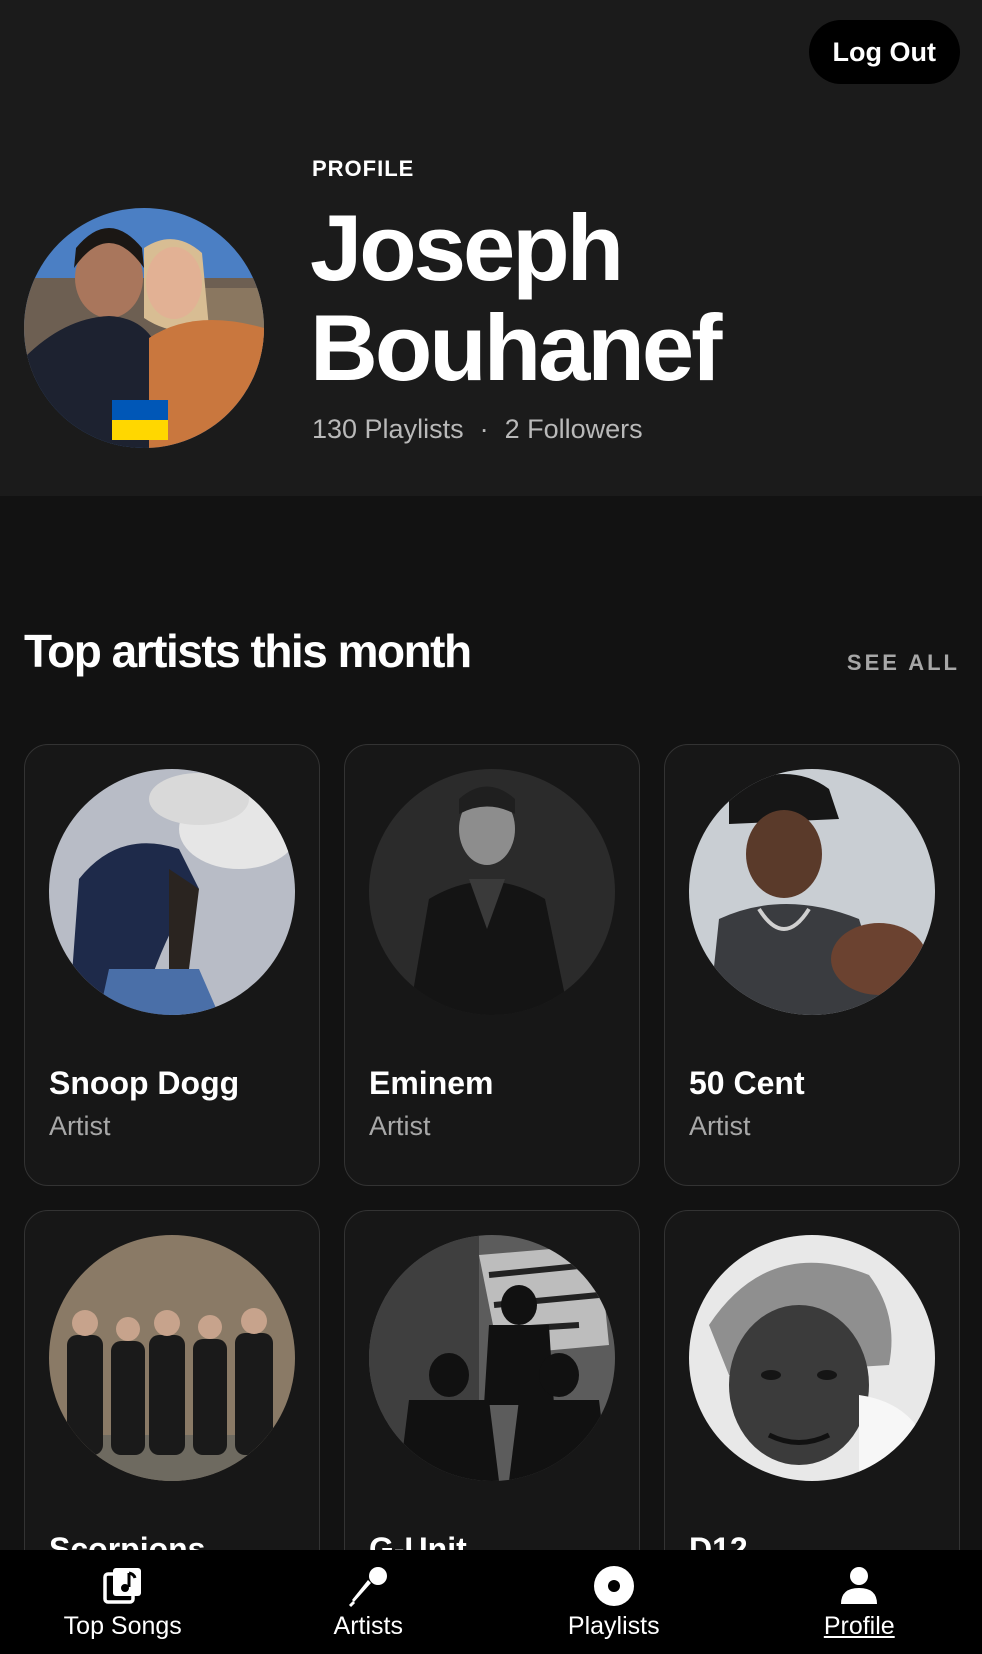 This screenshot has width=982, height=1654. Describe the element at coordinates (431, 1083) in the screenshot. I see `artist-name: Eminem` at that location.